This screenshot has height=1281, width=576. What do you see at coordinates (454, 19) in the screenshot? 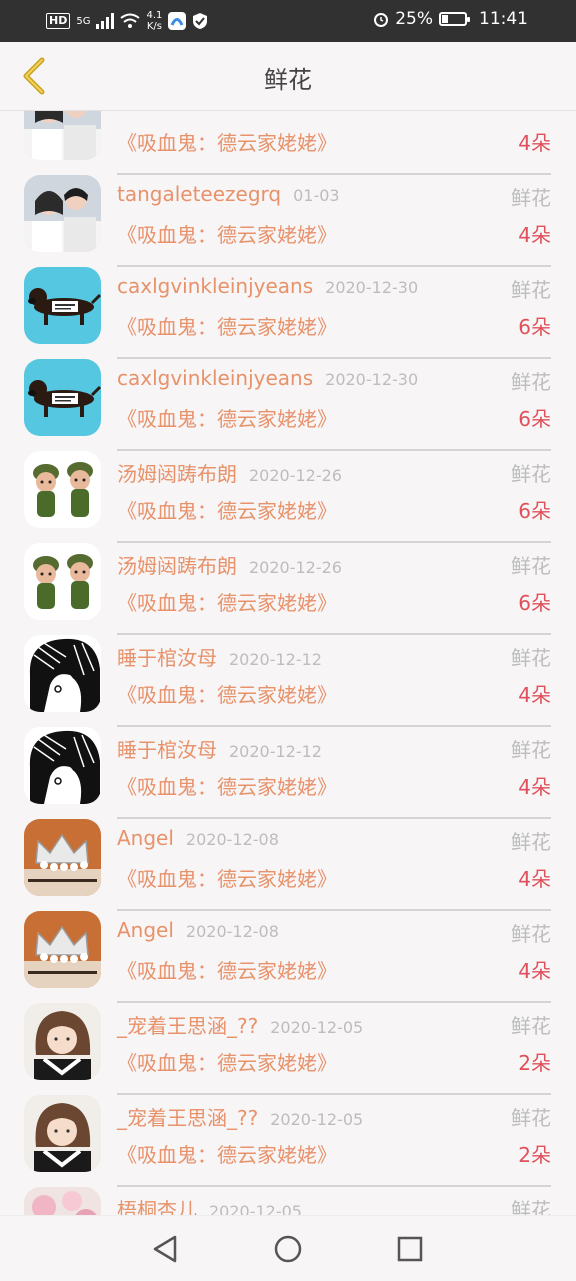
I see `battery-icon` at bounding box center [454, 19].